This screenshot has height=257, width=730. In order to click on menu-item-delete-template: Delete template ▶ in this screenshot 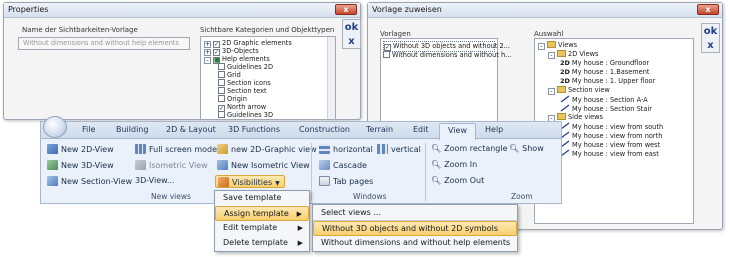, I will do `click(262, 243)`.